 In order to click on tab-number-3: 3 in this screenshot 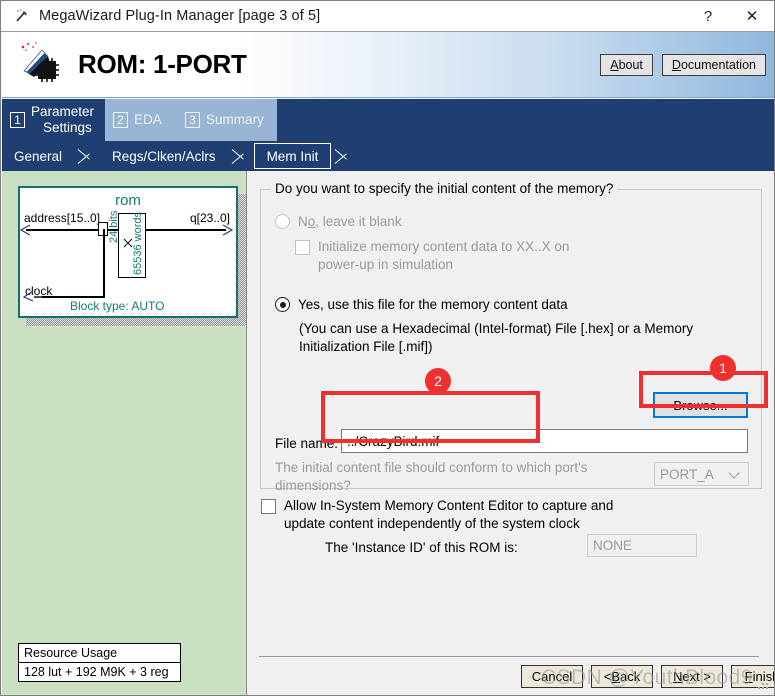, I will do `click(192, 120)`.